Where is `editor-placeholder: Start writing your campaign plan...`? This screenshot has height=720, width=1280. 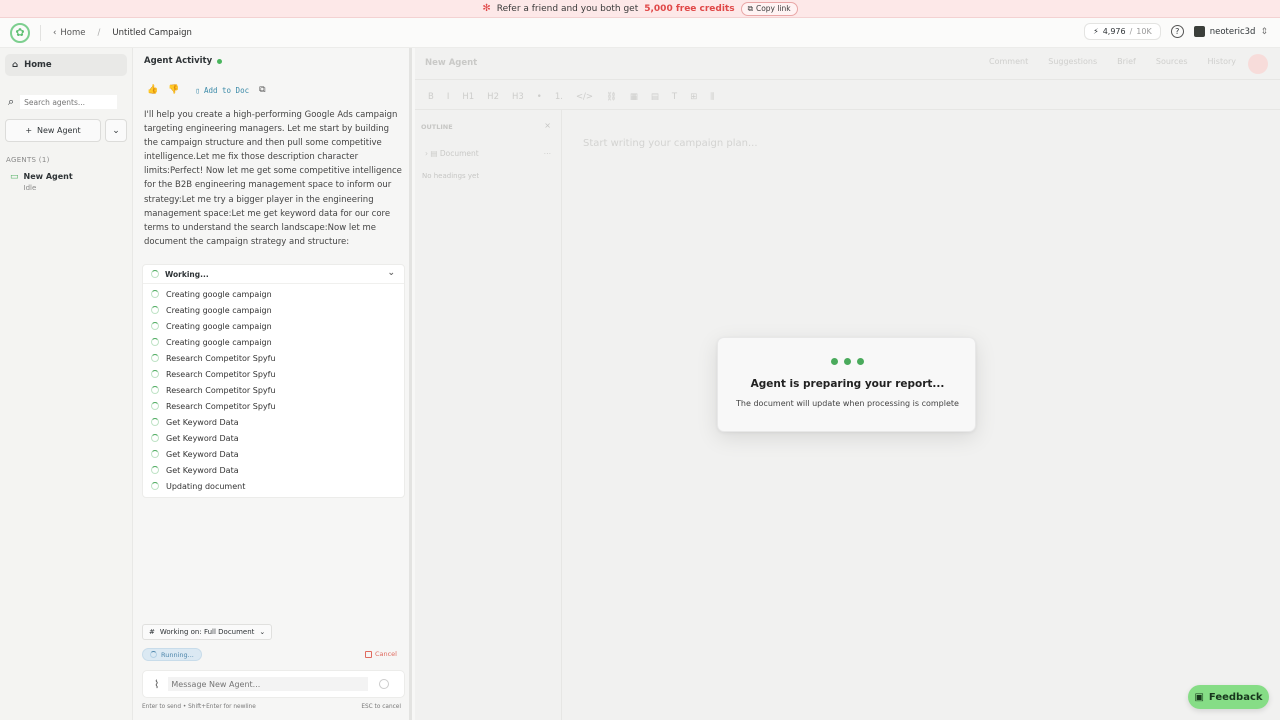
editor-placeholder: Start writing your campaign plan... is located at coordinates (670, 143).